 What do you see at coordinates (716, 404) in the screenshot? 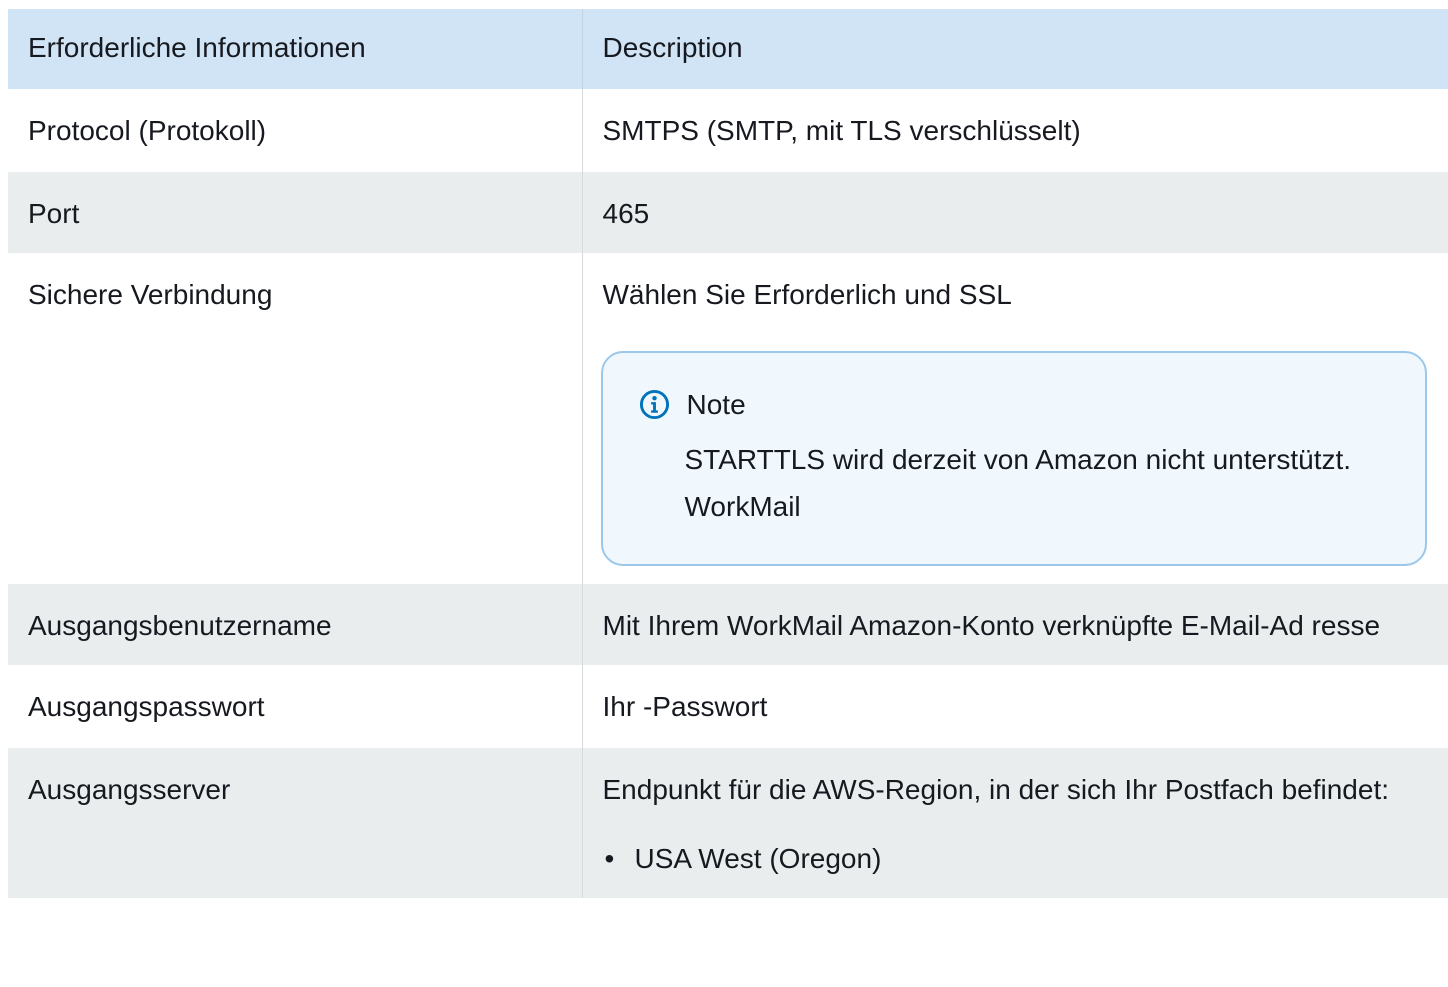
I see `note-title: Note` at bounding box center [716, 404].